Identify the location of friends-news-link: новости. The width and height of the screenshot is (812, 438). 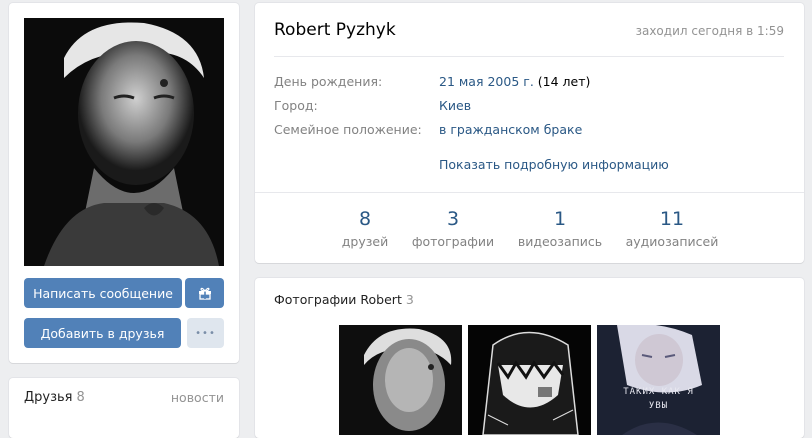
(197, 397).